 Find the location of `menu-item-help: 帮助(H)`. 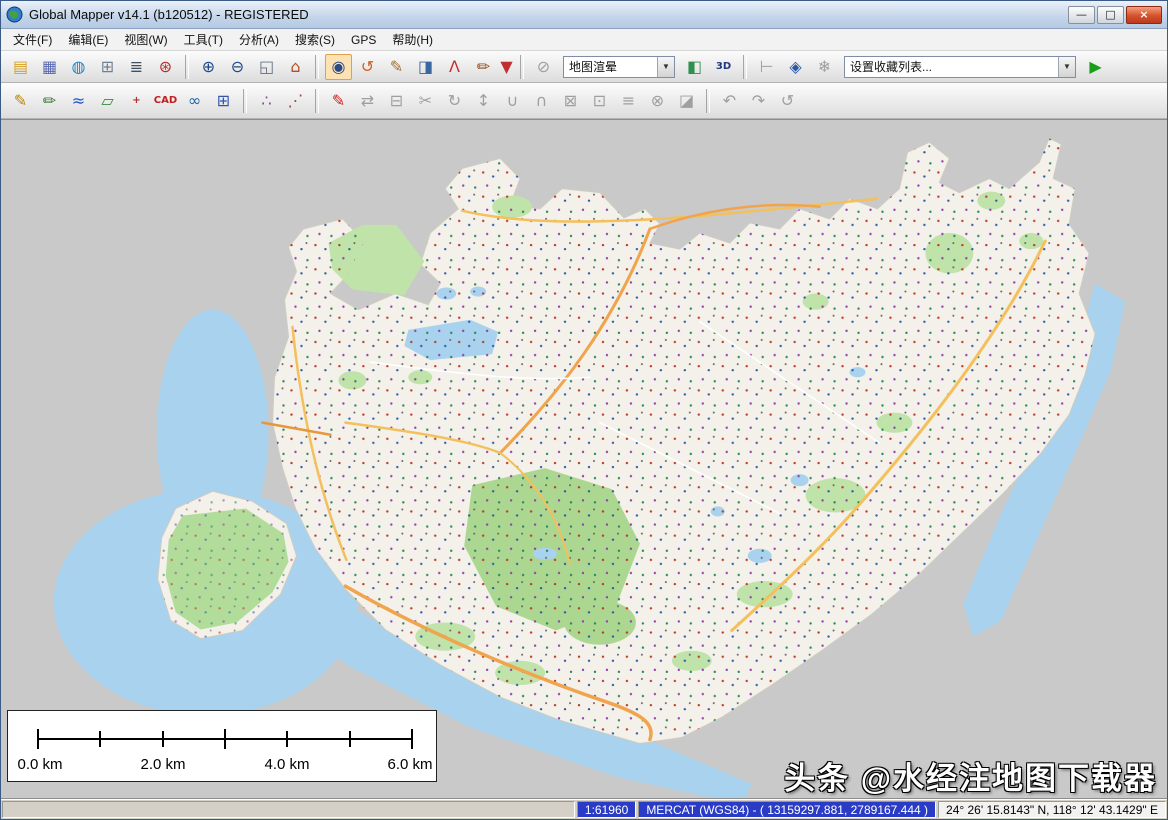

menu-item-help: 帮助(H) is located at coordinates (412, 39).